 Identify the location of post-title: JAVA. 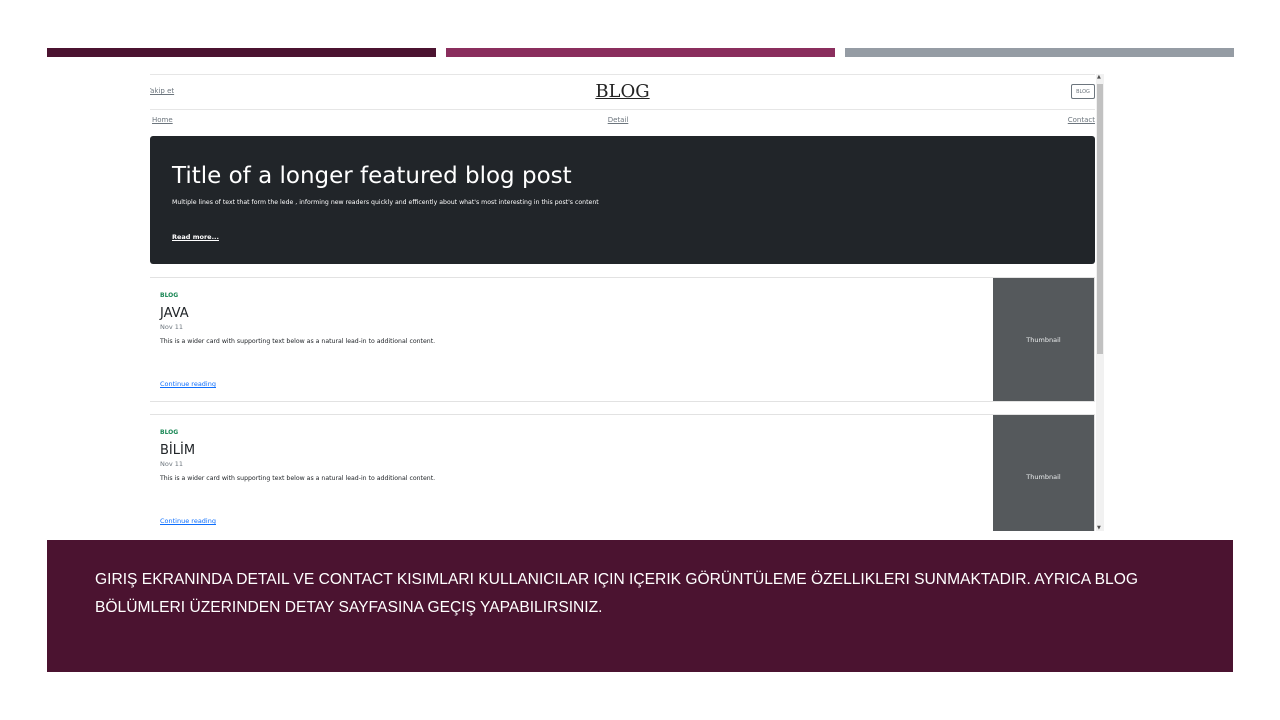
(174, 313).